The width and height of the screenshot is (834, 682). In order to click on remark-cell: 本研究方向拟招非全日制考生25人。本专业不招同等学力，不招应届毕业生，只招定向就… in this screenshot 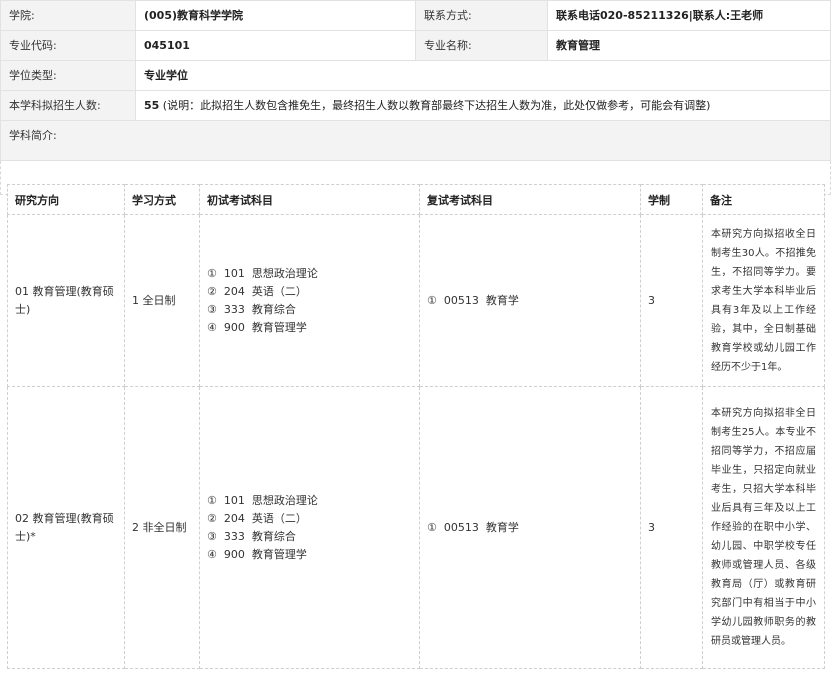, I will do `click(763, 527)`.